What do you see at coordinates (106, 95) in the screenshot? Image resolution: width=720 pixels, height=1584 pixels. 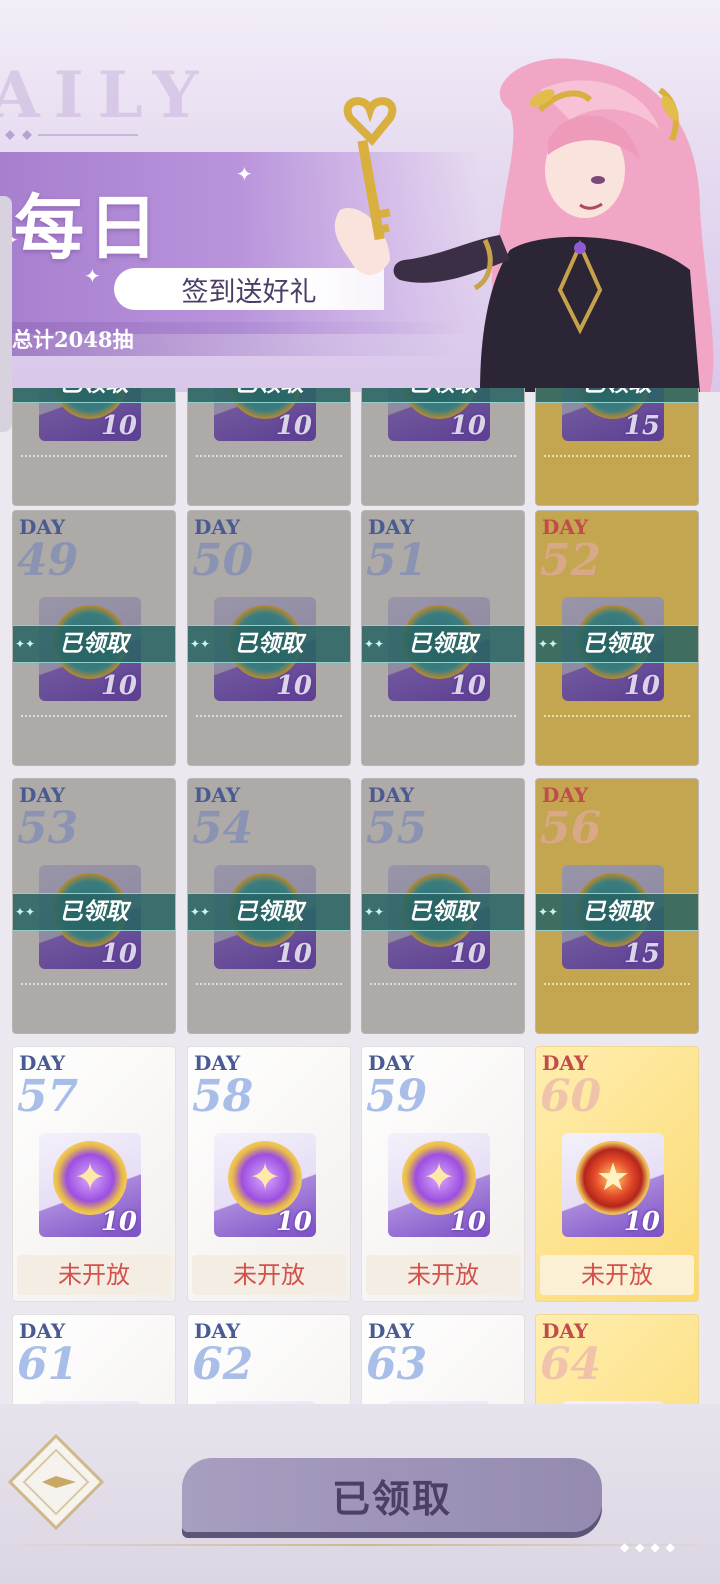 I see `daily-watermark: AILY` at bounding box center [106, 95].